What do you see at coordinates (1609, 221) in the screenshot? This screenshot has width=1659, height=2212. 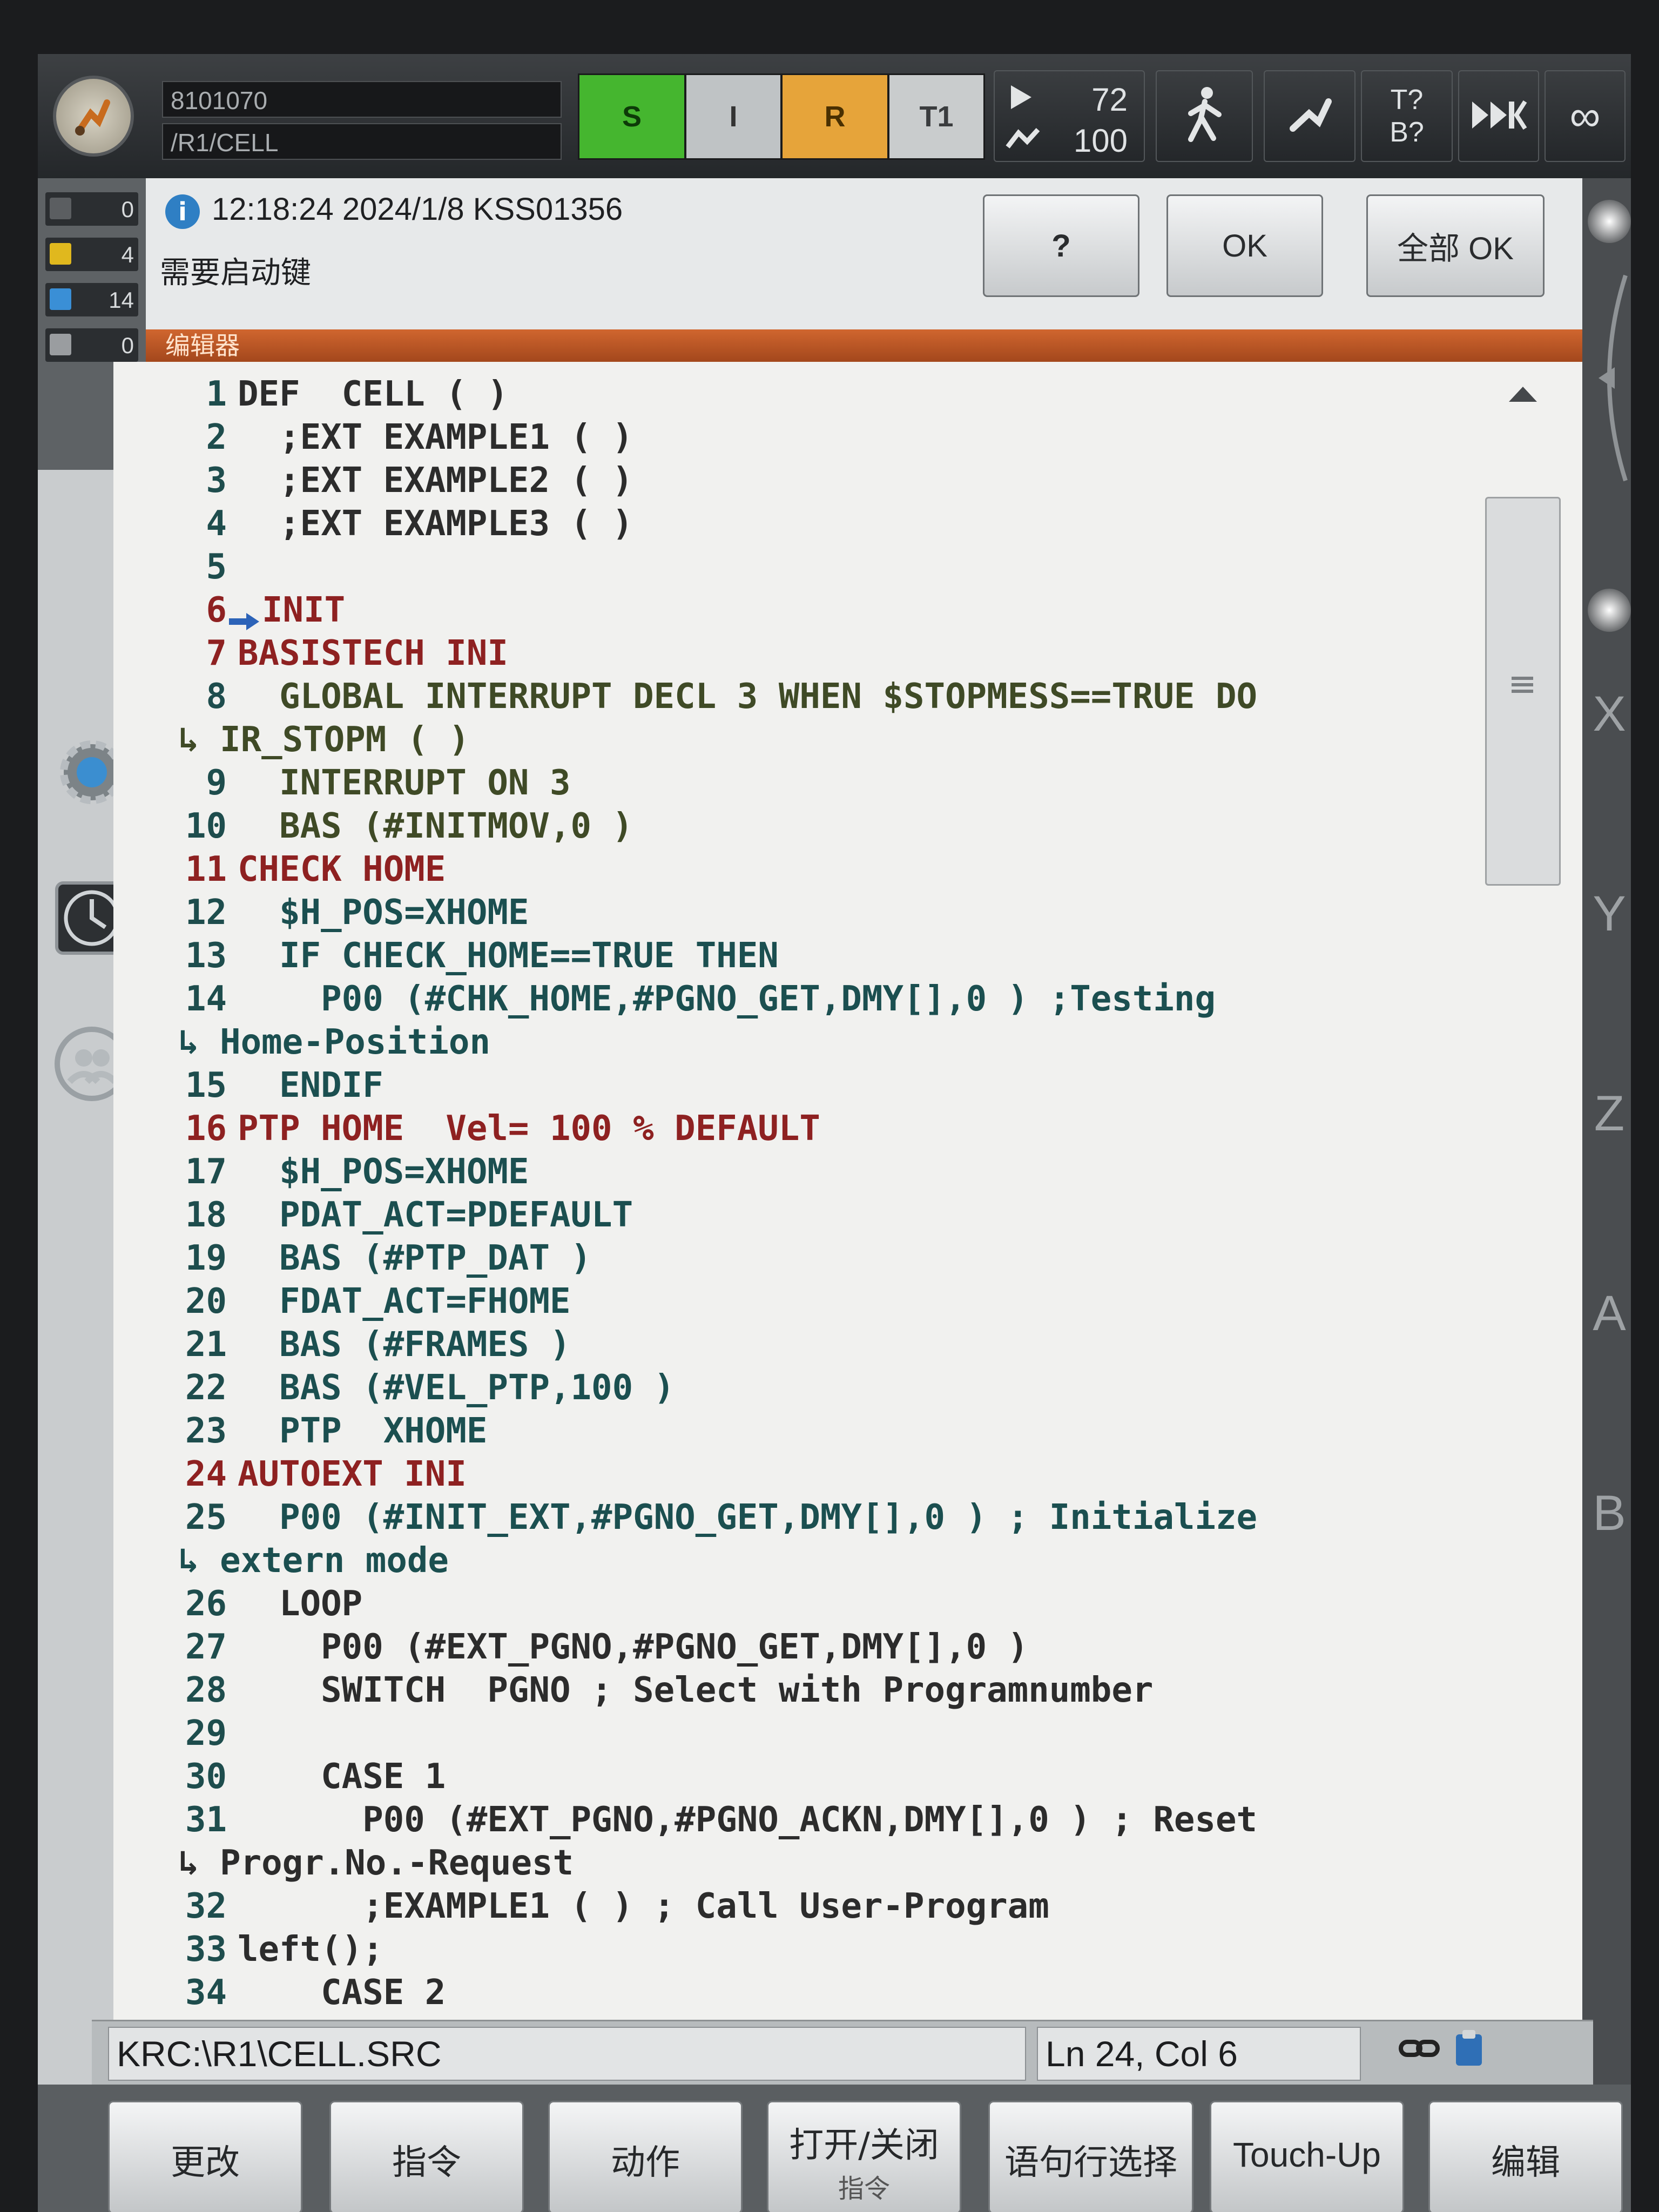 I see `globe-icon` at bounding box center [1609, 221].